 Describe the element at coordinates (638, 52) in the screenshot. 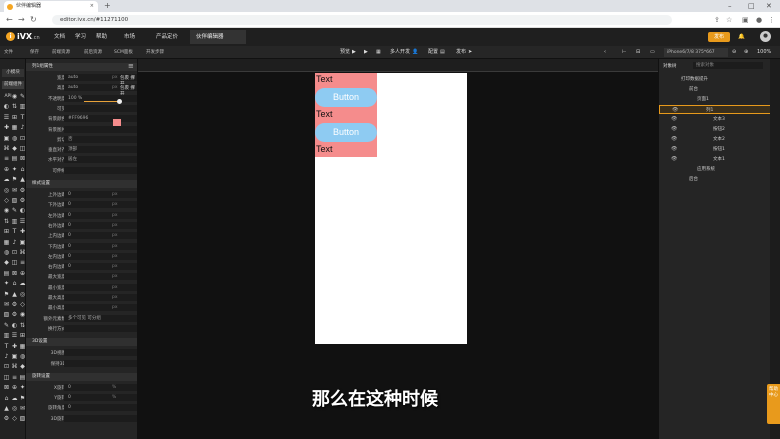

I see `resize-icon: ⊟` at that location.